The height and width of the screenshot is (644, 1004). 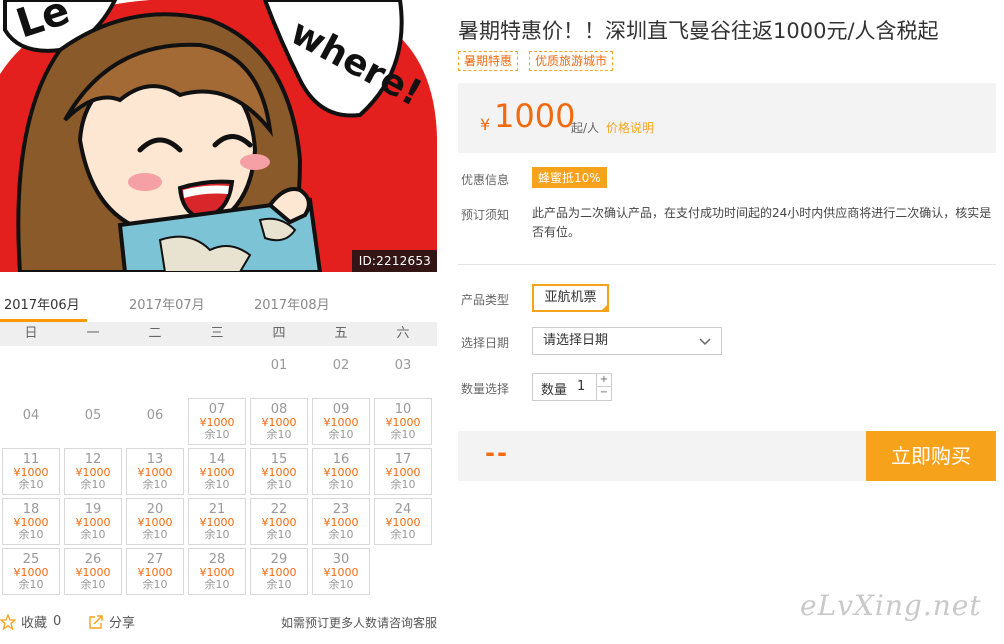 I want to click on favorite-button: 收藏 0, so click(x=30, y=621).